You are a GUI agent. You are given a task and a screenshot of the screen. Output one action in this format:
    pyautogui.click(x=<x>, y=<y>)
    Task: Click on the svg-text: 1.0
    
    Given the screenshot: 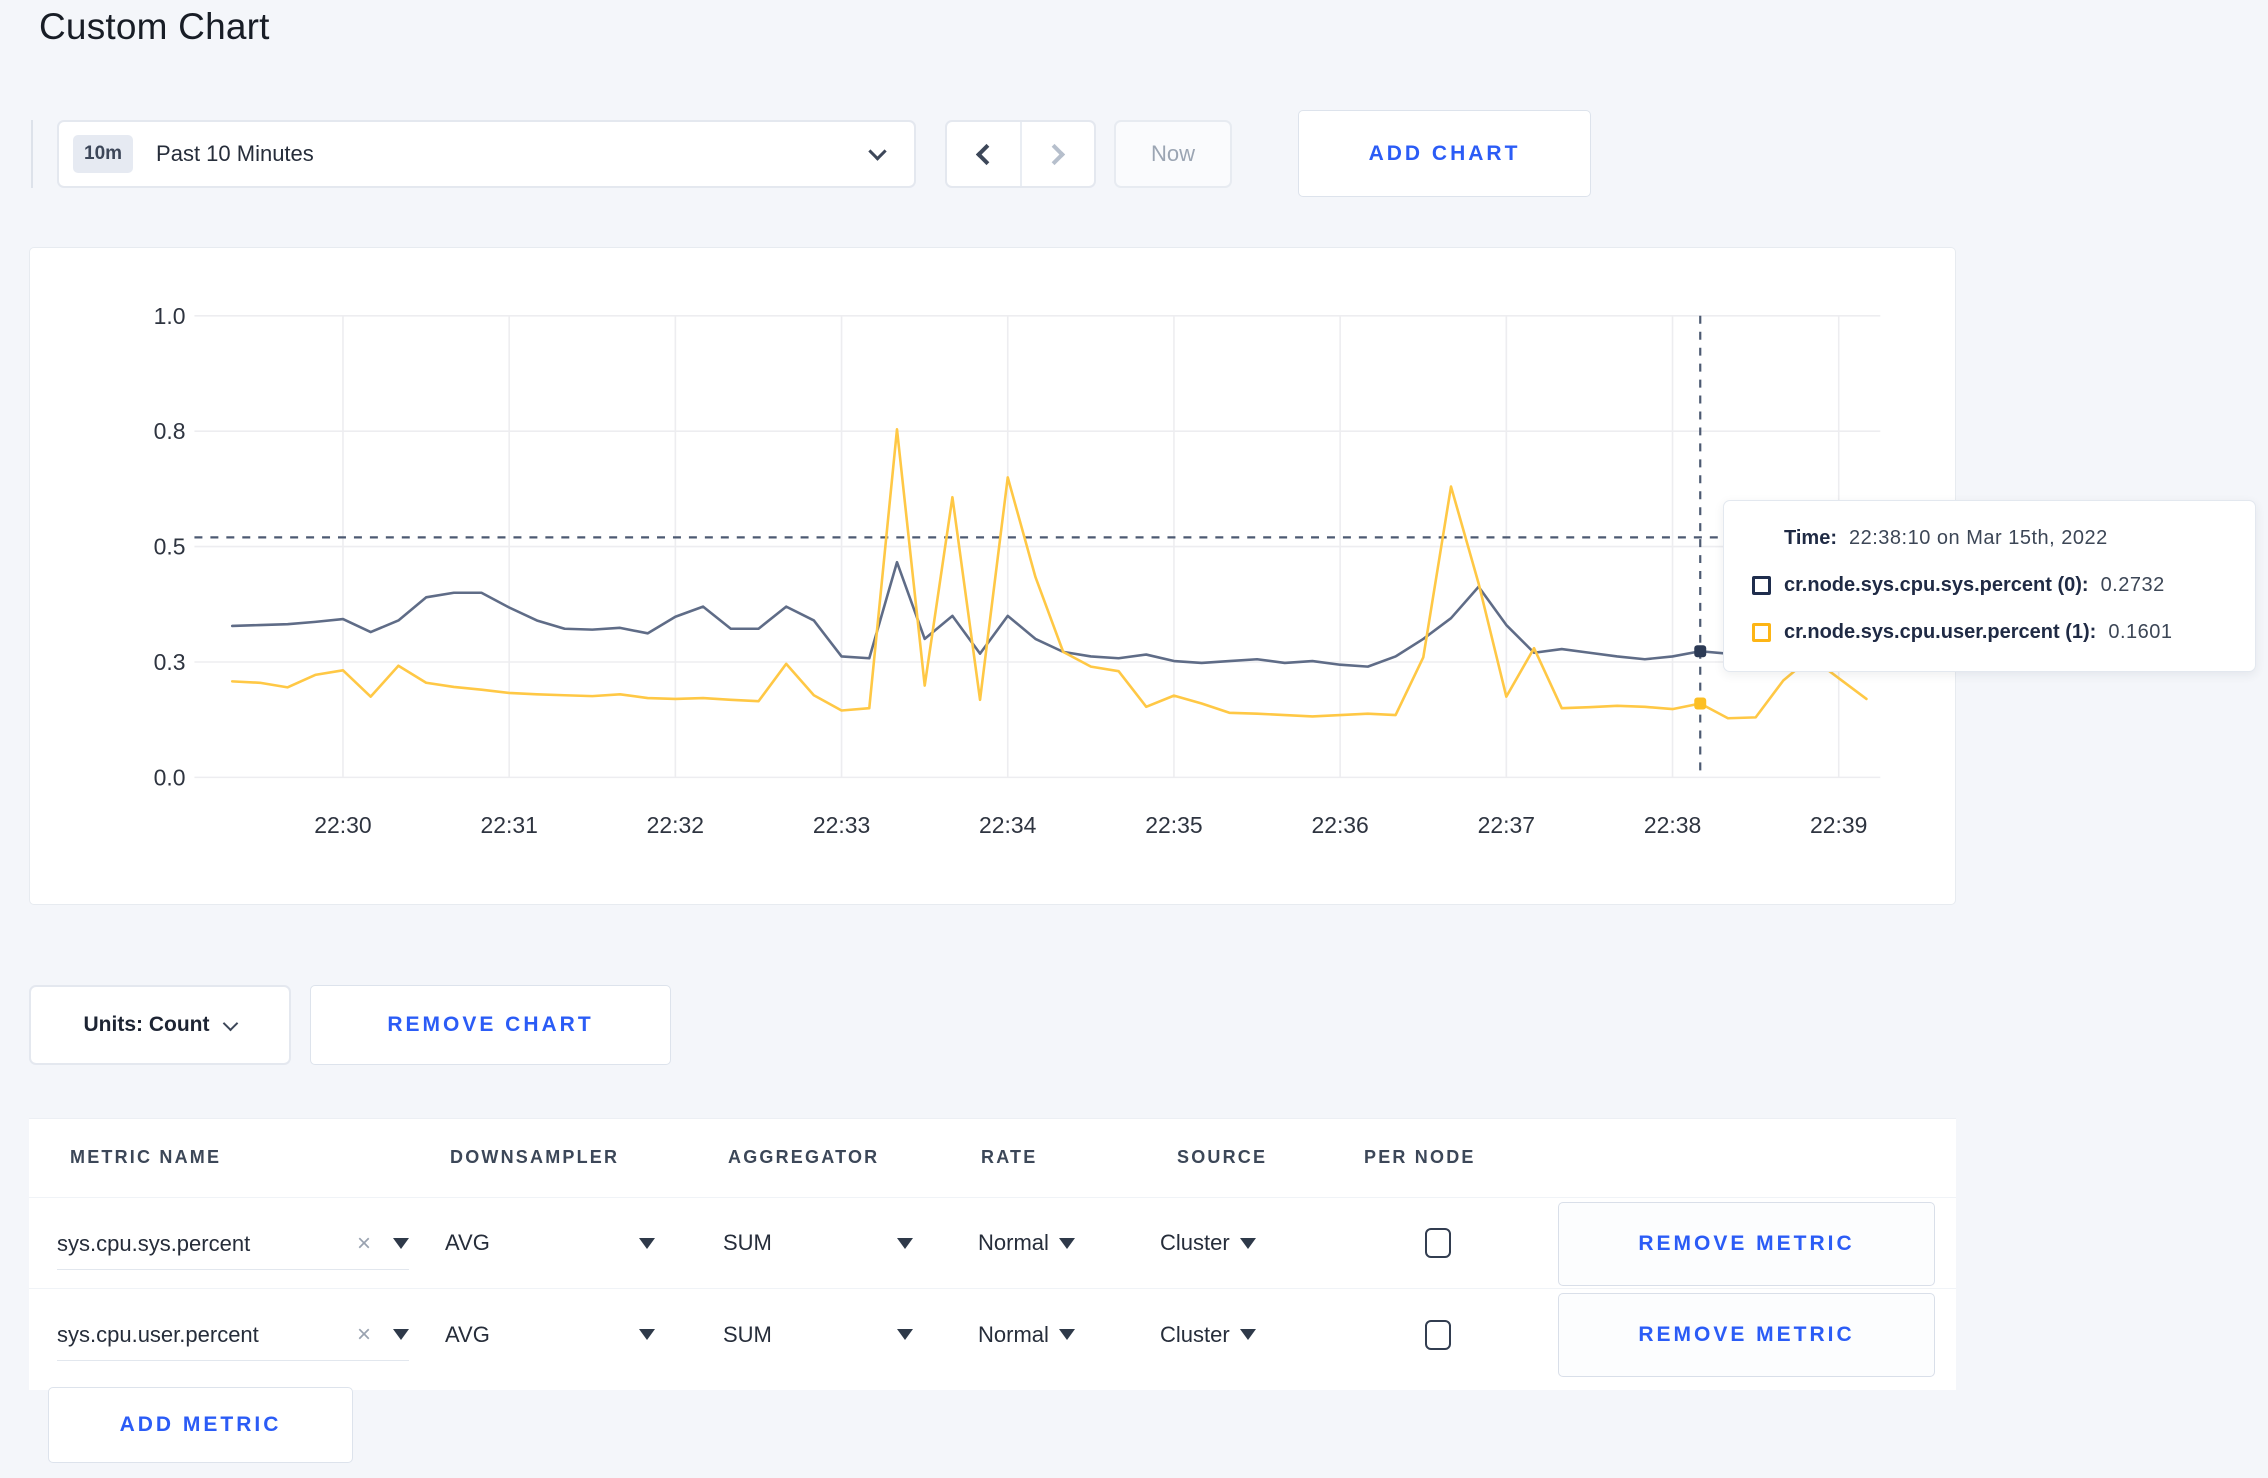 What is the action you would take?
    pyautogui.click(x=170, y=316)
    